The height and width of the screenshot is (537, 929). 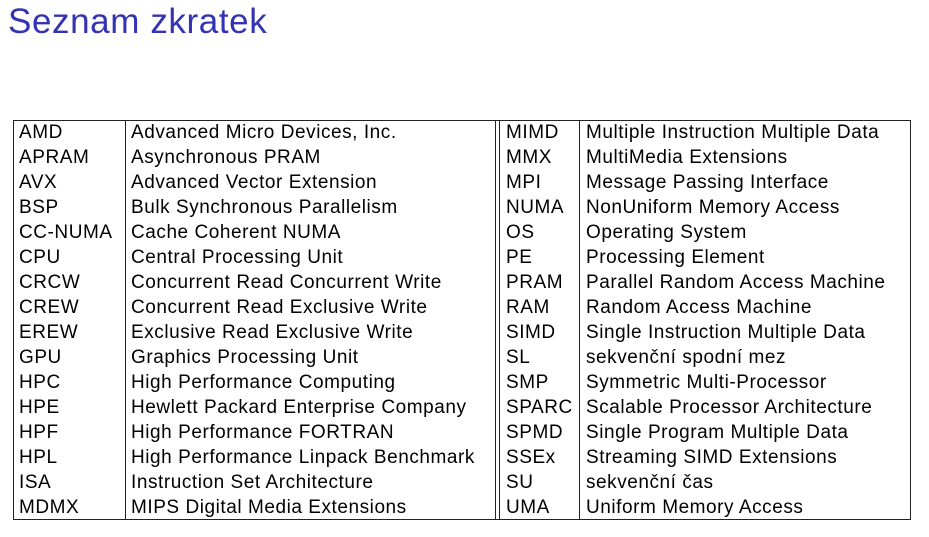 I want to click on abbreviation: NUMA, so click(x=535, y=207).